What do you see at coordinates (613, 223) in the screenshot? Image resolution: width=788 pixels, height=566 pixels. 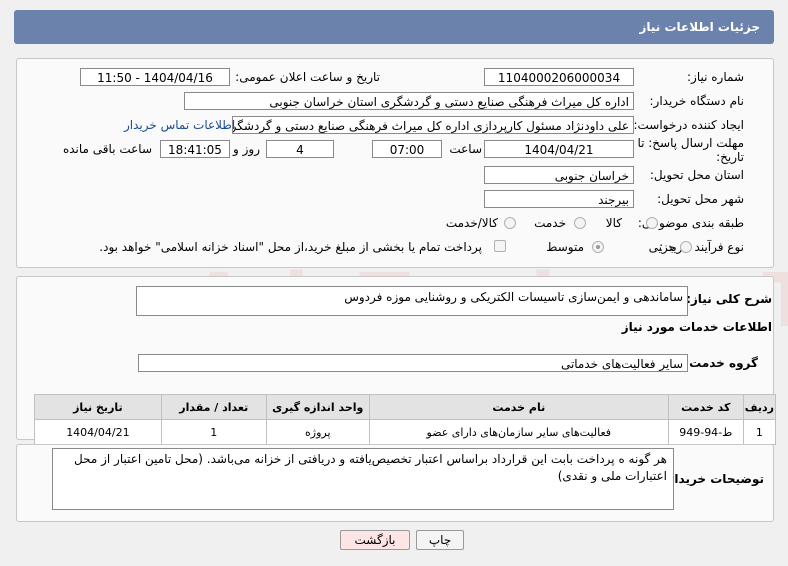 I see `category-goods-label: کالا` at bounding box center [613, 223].